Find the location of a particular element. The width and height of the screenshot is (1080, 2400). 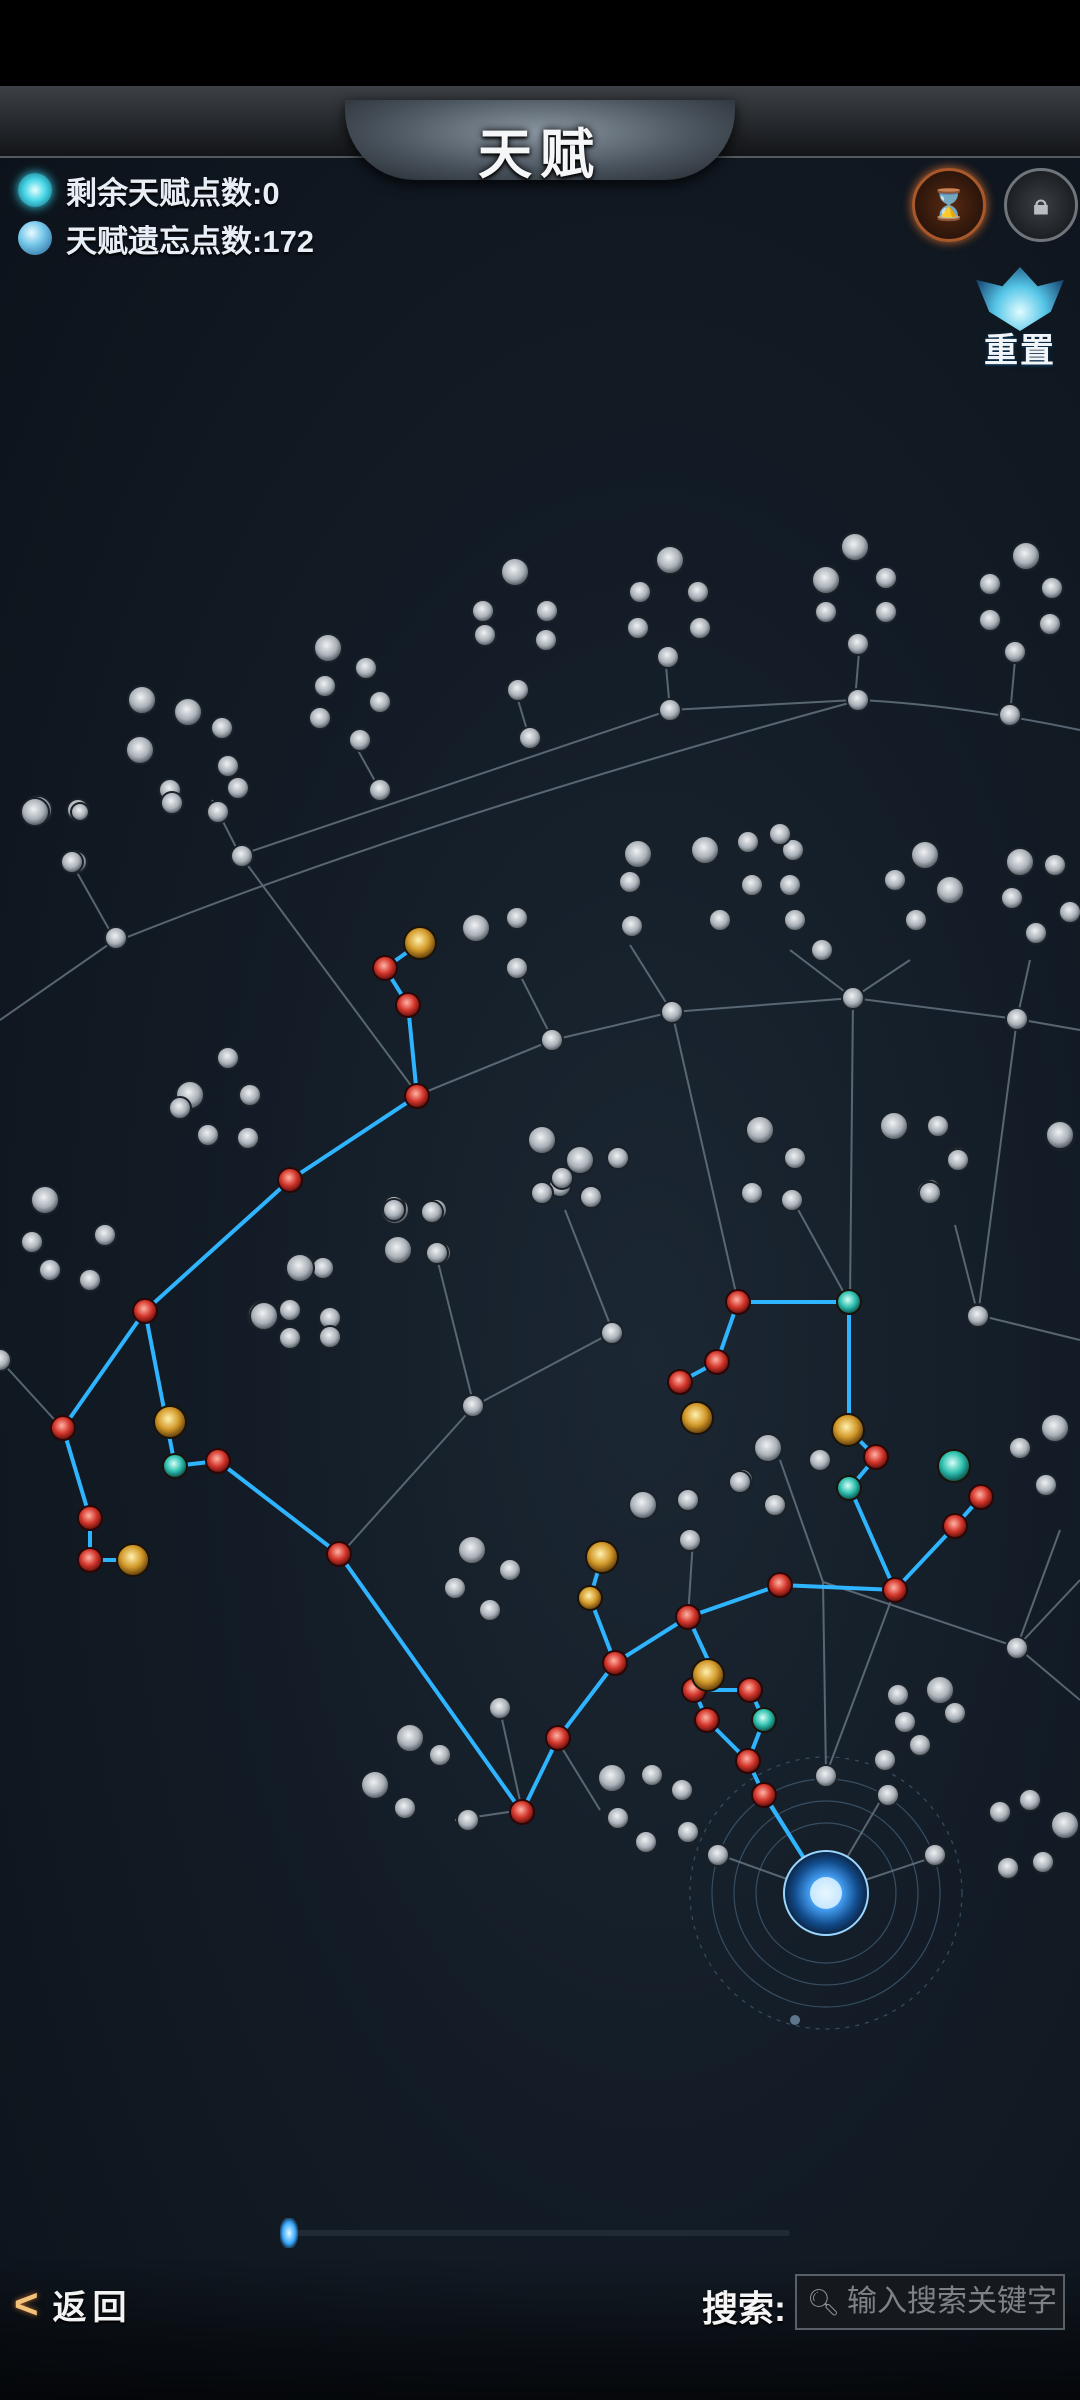

reset-emblem-icon is located at coordinates (1020, 299).